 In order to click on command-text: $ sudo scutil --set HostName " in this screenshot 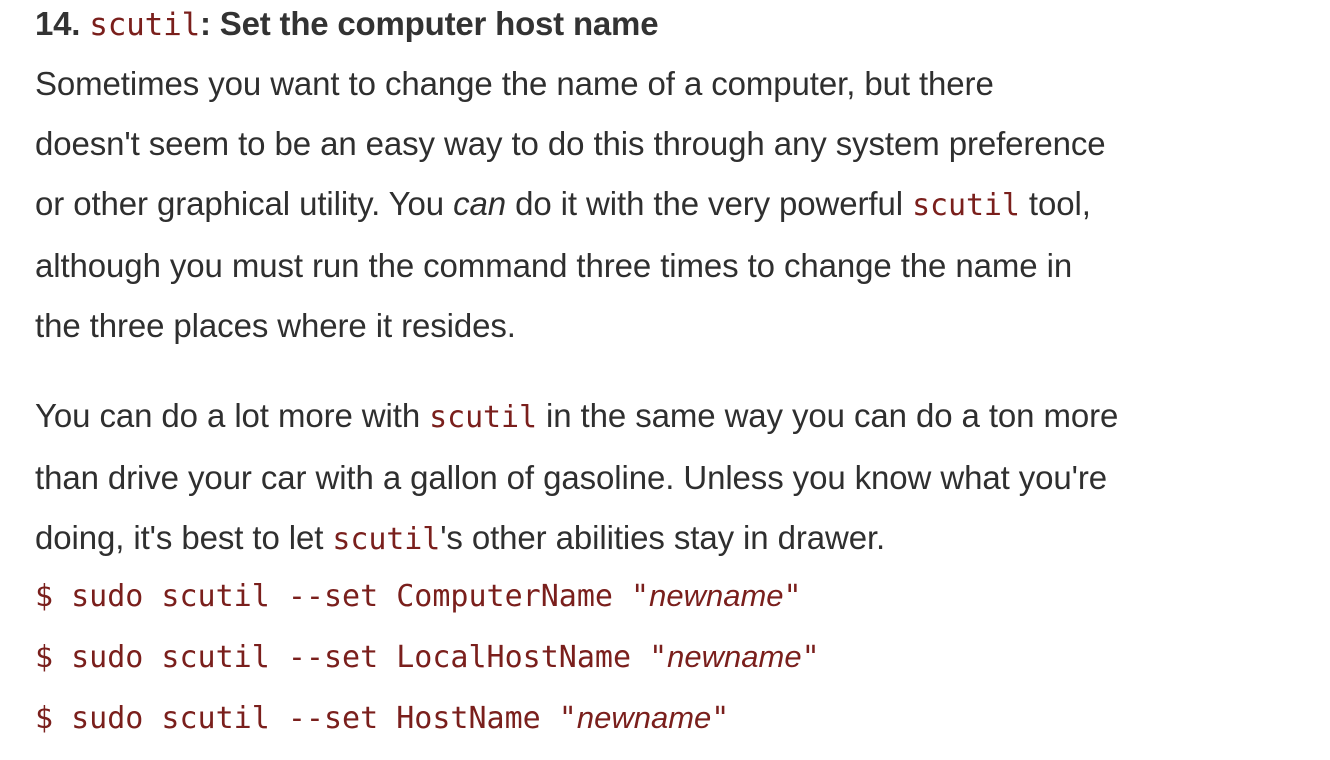, I will do `click(306, 718)`.